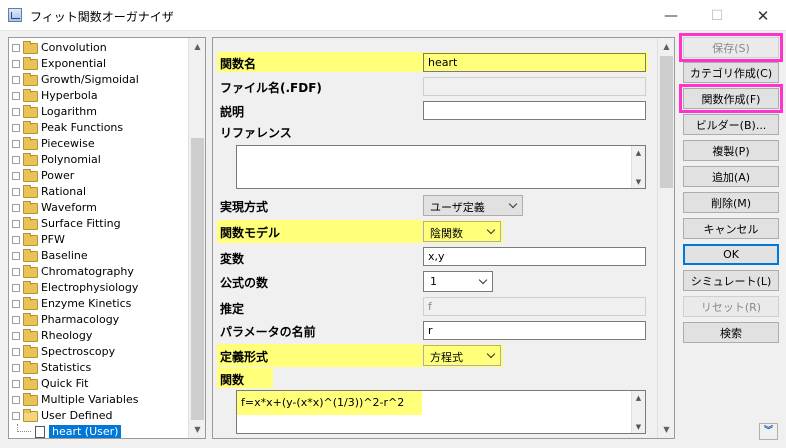  I want to click on create-category-button: カテゴリ作成(C), so click(731, 72).